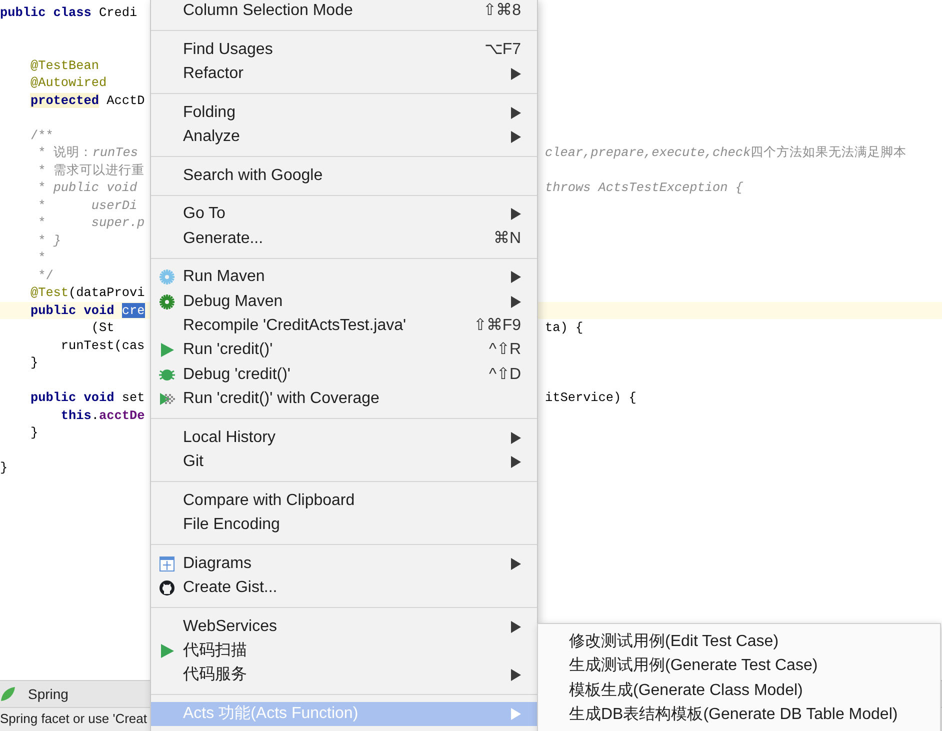  Describe the element at coordinates (48, 694) in the screenshot. I see `tool-window-label: Spring` at that location.